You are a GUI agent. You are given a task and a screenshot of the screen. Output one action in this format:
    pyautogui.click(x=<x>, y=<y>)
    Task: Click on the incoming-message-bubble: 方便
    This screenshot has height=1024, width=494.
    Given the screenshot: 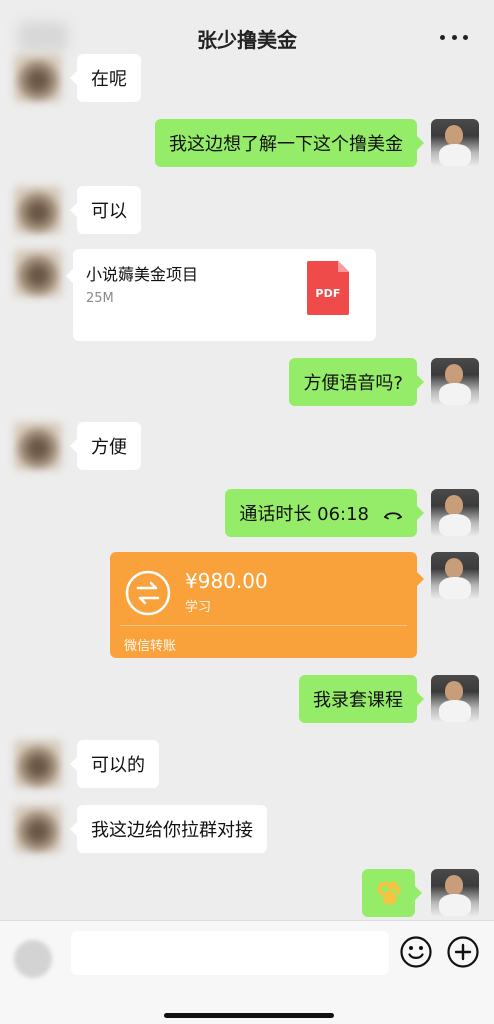 What is the action you would take?
    pyautogui.click(x=105, y=446)
    